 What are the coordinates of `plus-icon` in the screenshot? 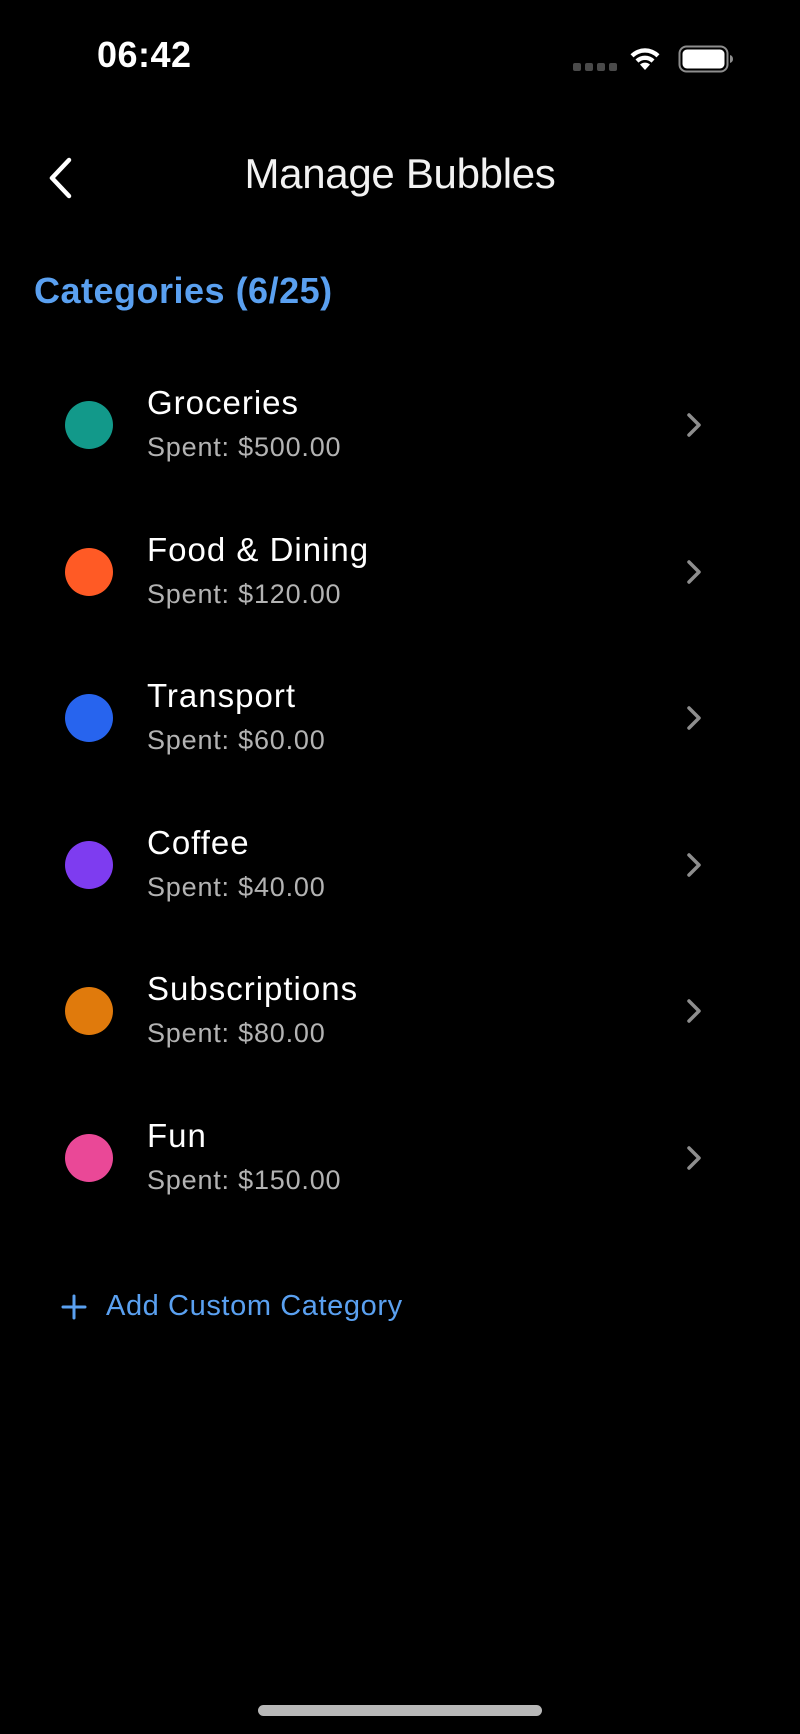 It's located at (74, 1306).